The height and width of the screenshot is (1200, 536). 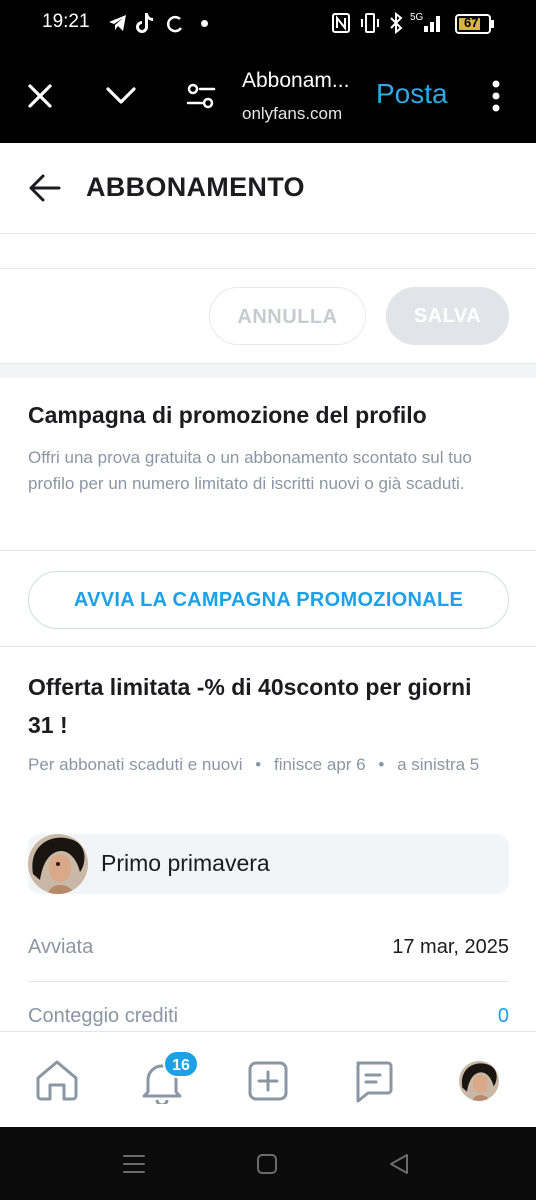 I want to click on browser-toolbar: Abbonam... onlyfans.com Posta, so click(x=268, y=95).